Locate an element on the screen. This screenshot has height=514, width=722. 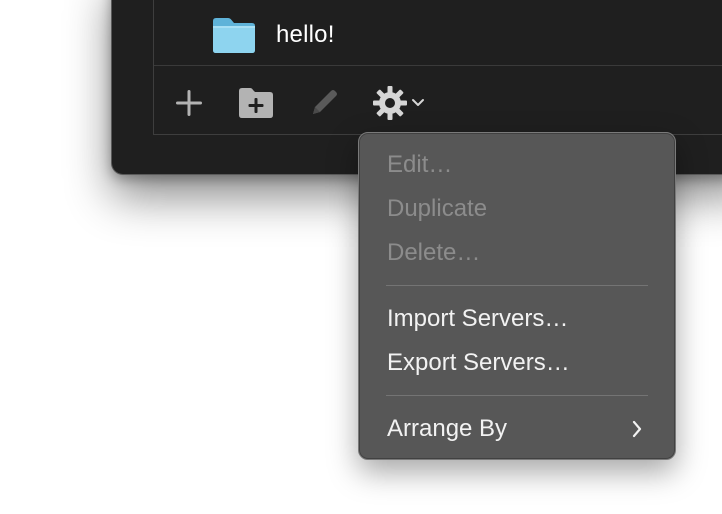
edit-button is located at coordinates (324, 103).